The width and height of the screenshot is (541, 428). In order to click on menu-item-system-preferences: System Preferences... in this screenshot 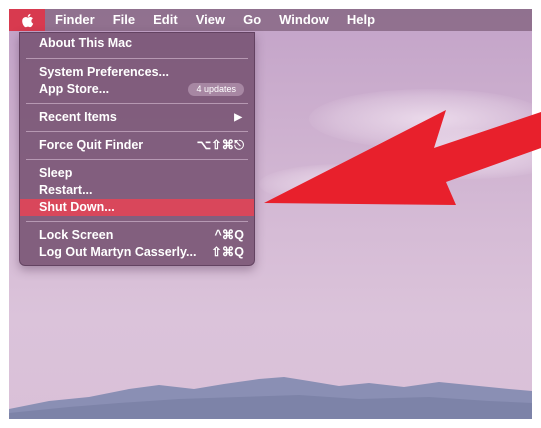, I will do `click(137, 72)`.